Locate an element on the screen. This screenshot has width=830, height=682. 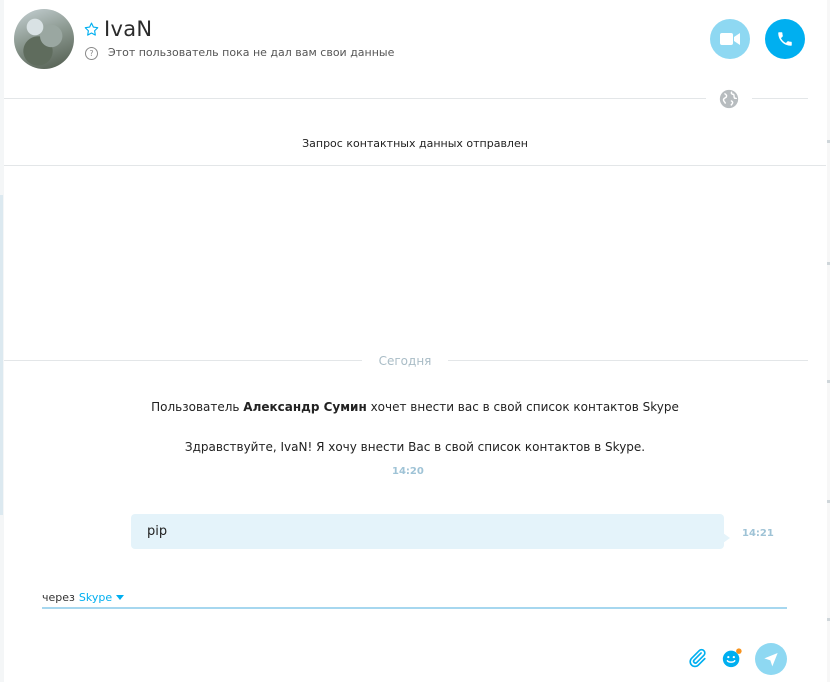
video-call-button is located at coordinates (730, 39).